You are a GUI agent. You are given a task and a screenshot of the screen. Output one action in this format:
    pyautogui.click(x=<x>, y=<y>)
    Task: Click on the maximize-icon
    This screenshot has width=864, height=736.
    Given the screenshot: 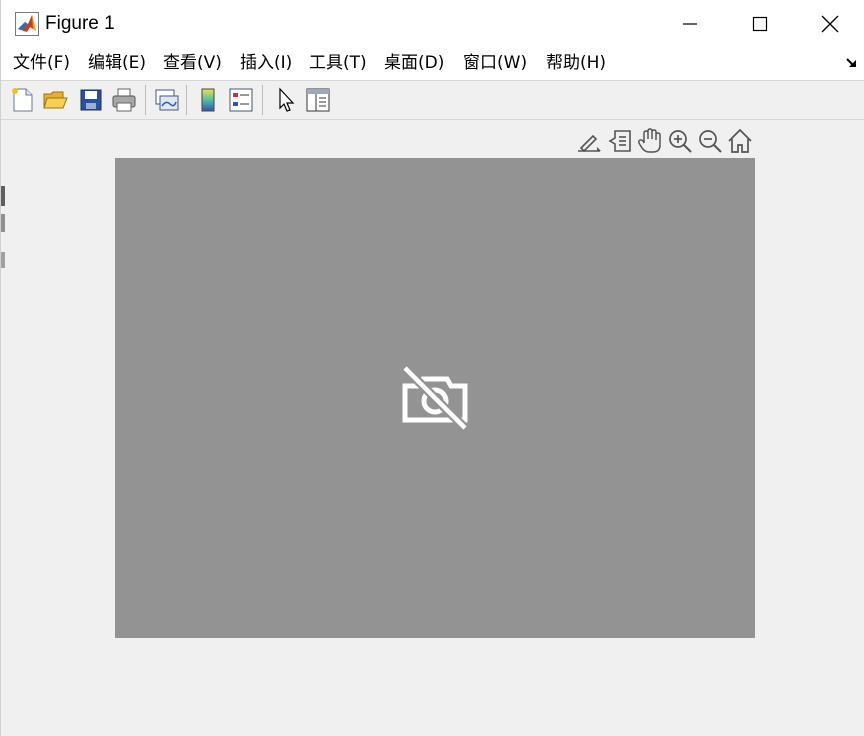 What is the action you would take?
    pyautogui.click(x=760, y=24)
    